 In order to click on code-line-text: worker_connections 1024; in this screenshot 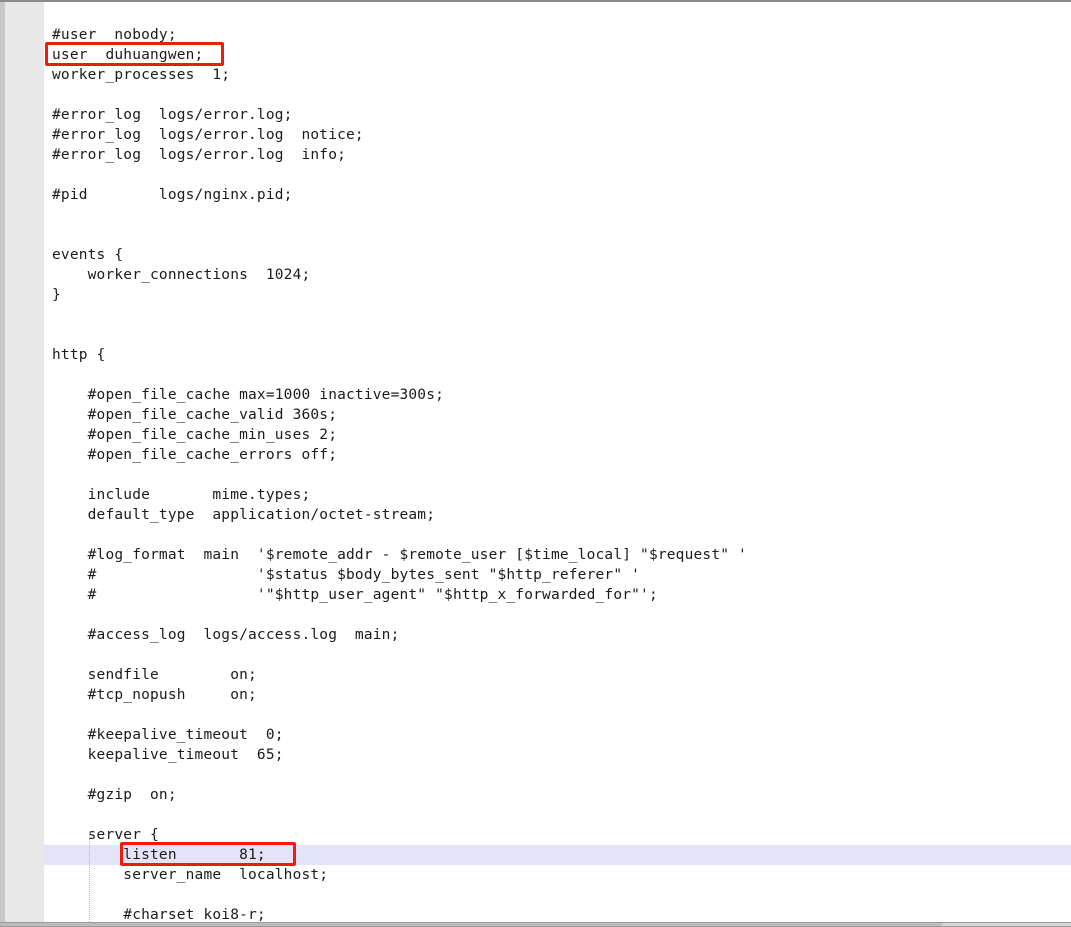, I will do `click(181, 275)`.